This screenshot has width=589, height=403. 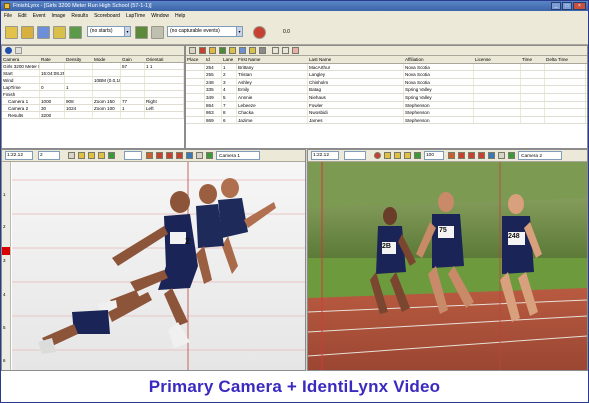 What do you see at coordinates (285, 50) in the screenshot?
I see `insert-icon` at bounding box center [285, 50].